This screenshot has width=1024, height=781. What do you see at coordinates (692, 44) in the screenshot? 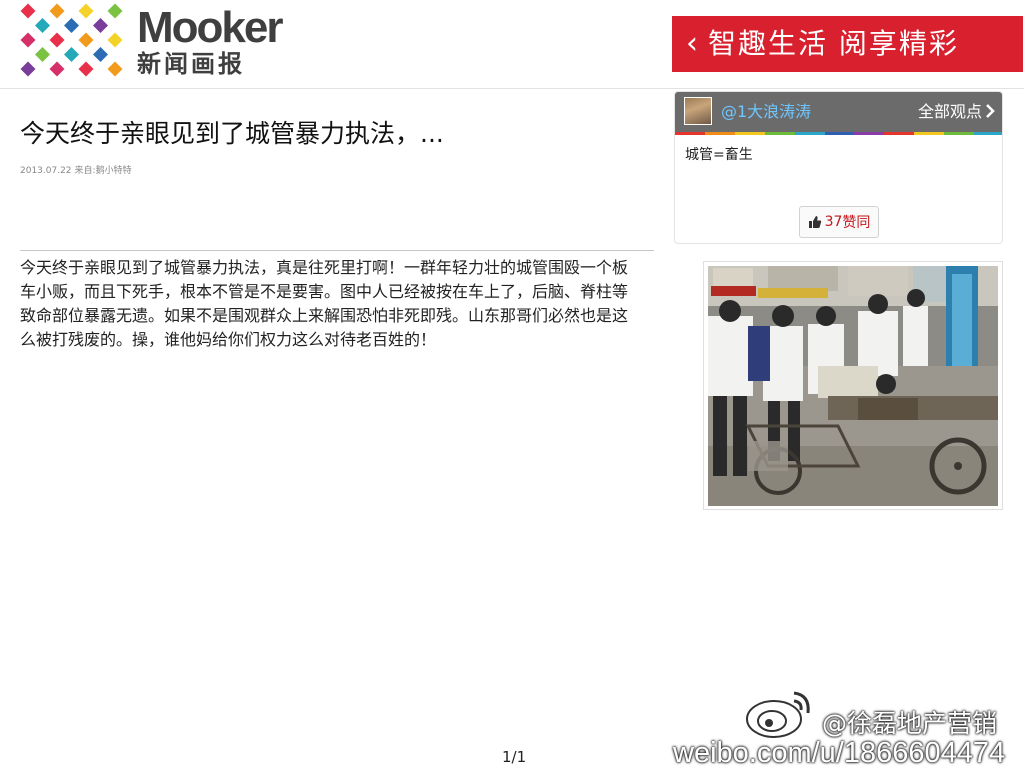
I see `chevron-left-icon: ‹` at bounding box center [692, 44].